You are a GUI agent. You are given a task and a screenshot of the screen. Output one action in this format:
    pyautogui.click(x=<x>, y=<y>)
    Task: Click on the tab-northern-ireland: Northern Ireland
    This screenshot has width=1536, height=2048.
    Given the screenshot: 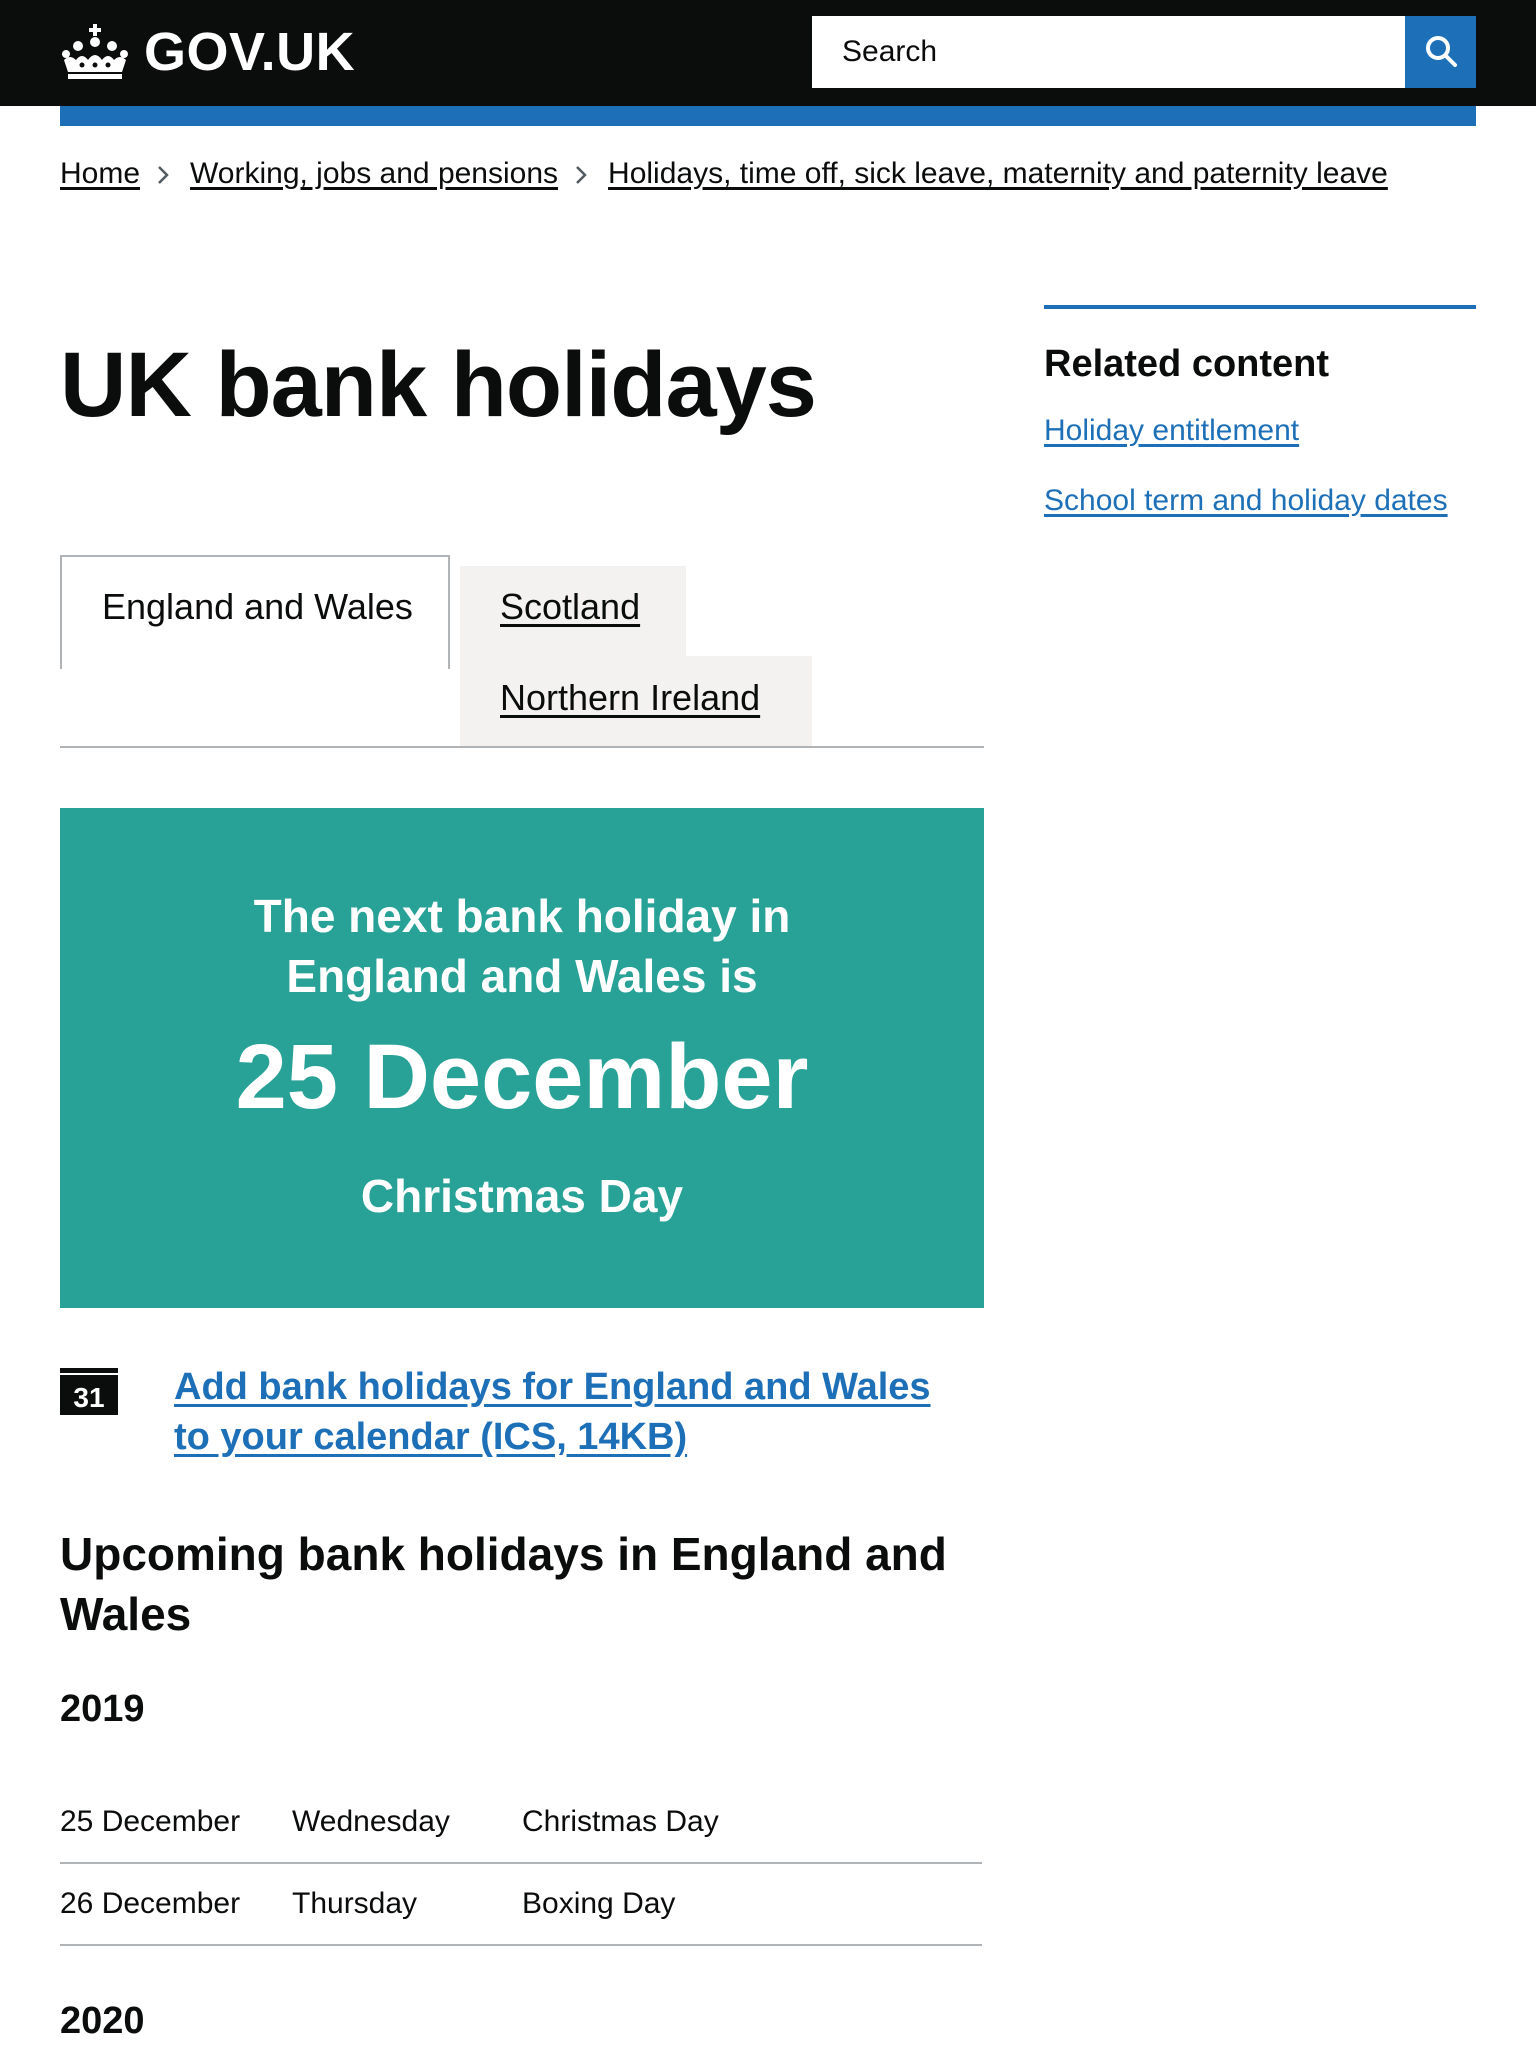 What is the action you would take?
    pyautogui.click(x=636, y=701)
    